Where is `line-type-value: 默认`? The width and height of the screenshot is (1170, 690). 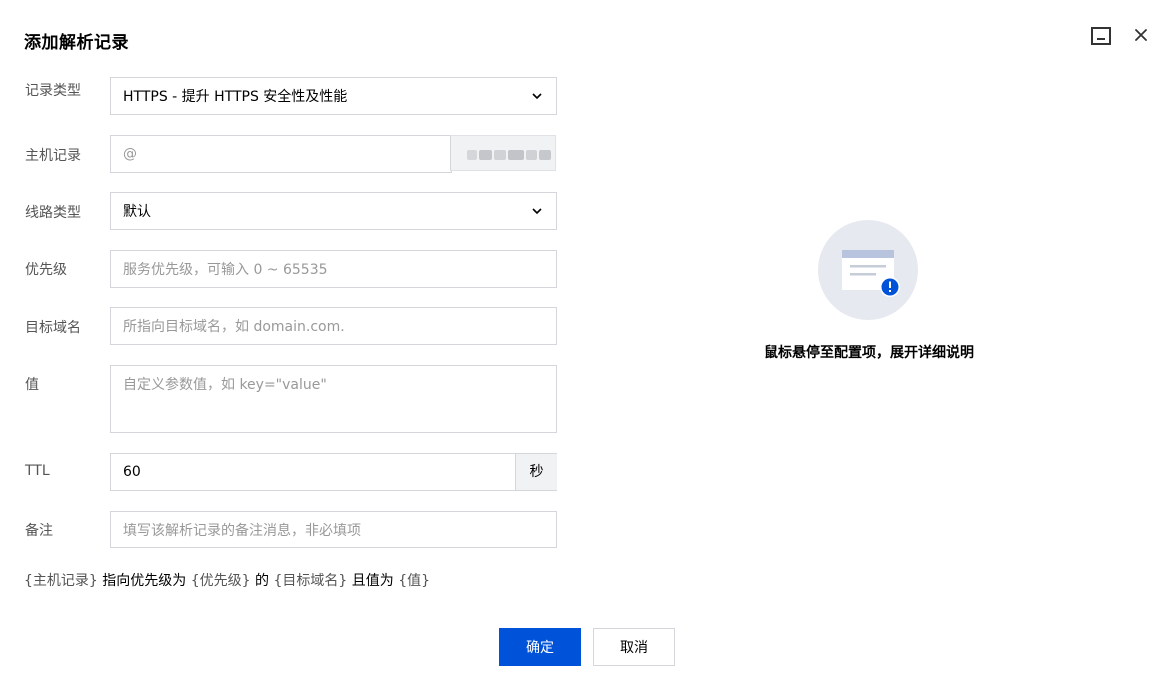 line-type-value: 默认 is located at coordinates (137, 212).